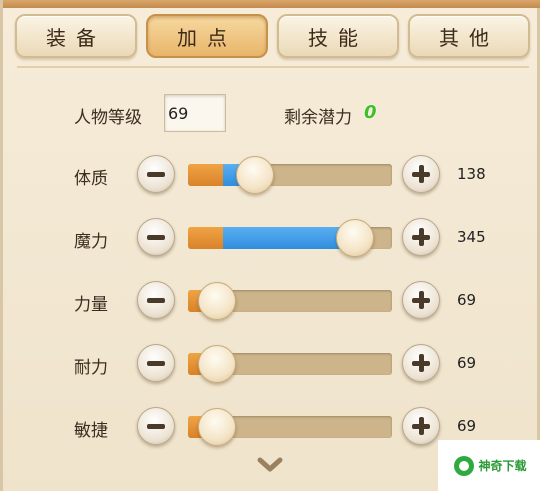  What do you see at coordinates (91, 431) in the screenshot?
I see `attribute-label: 敏捷` at bounding box center [91, 431].